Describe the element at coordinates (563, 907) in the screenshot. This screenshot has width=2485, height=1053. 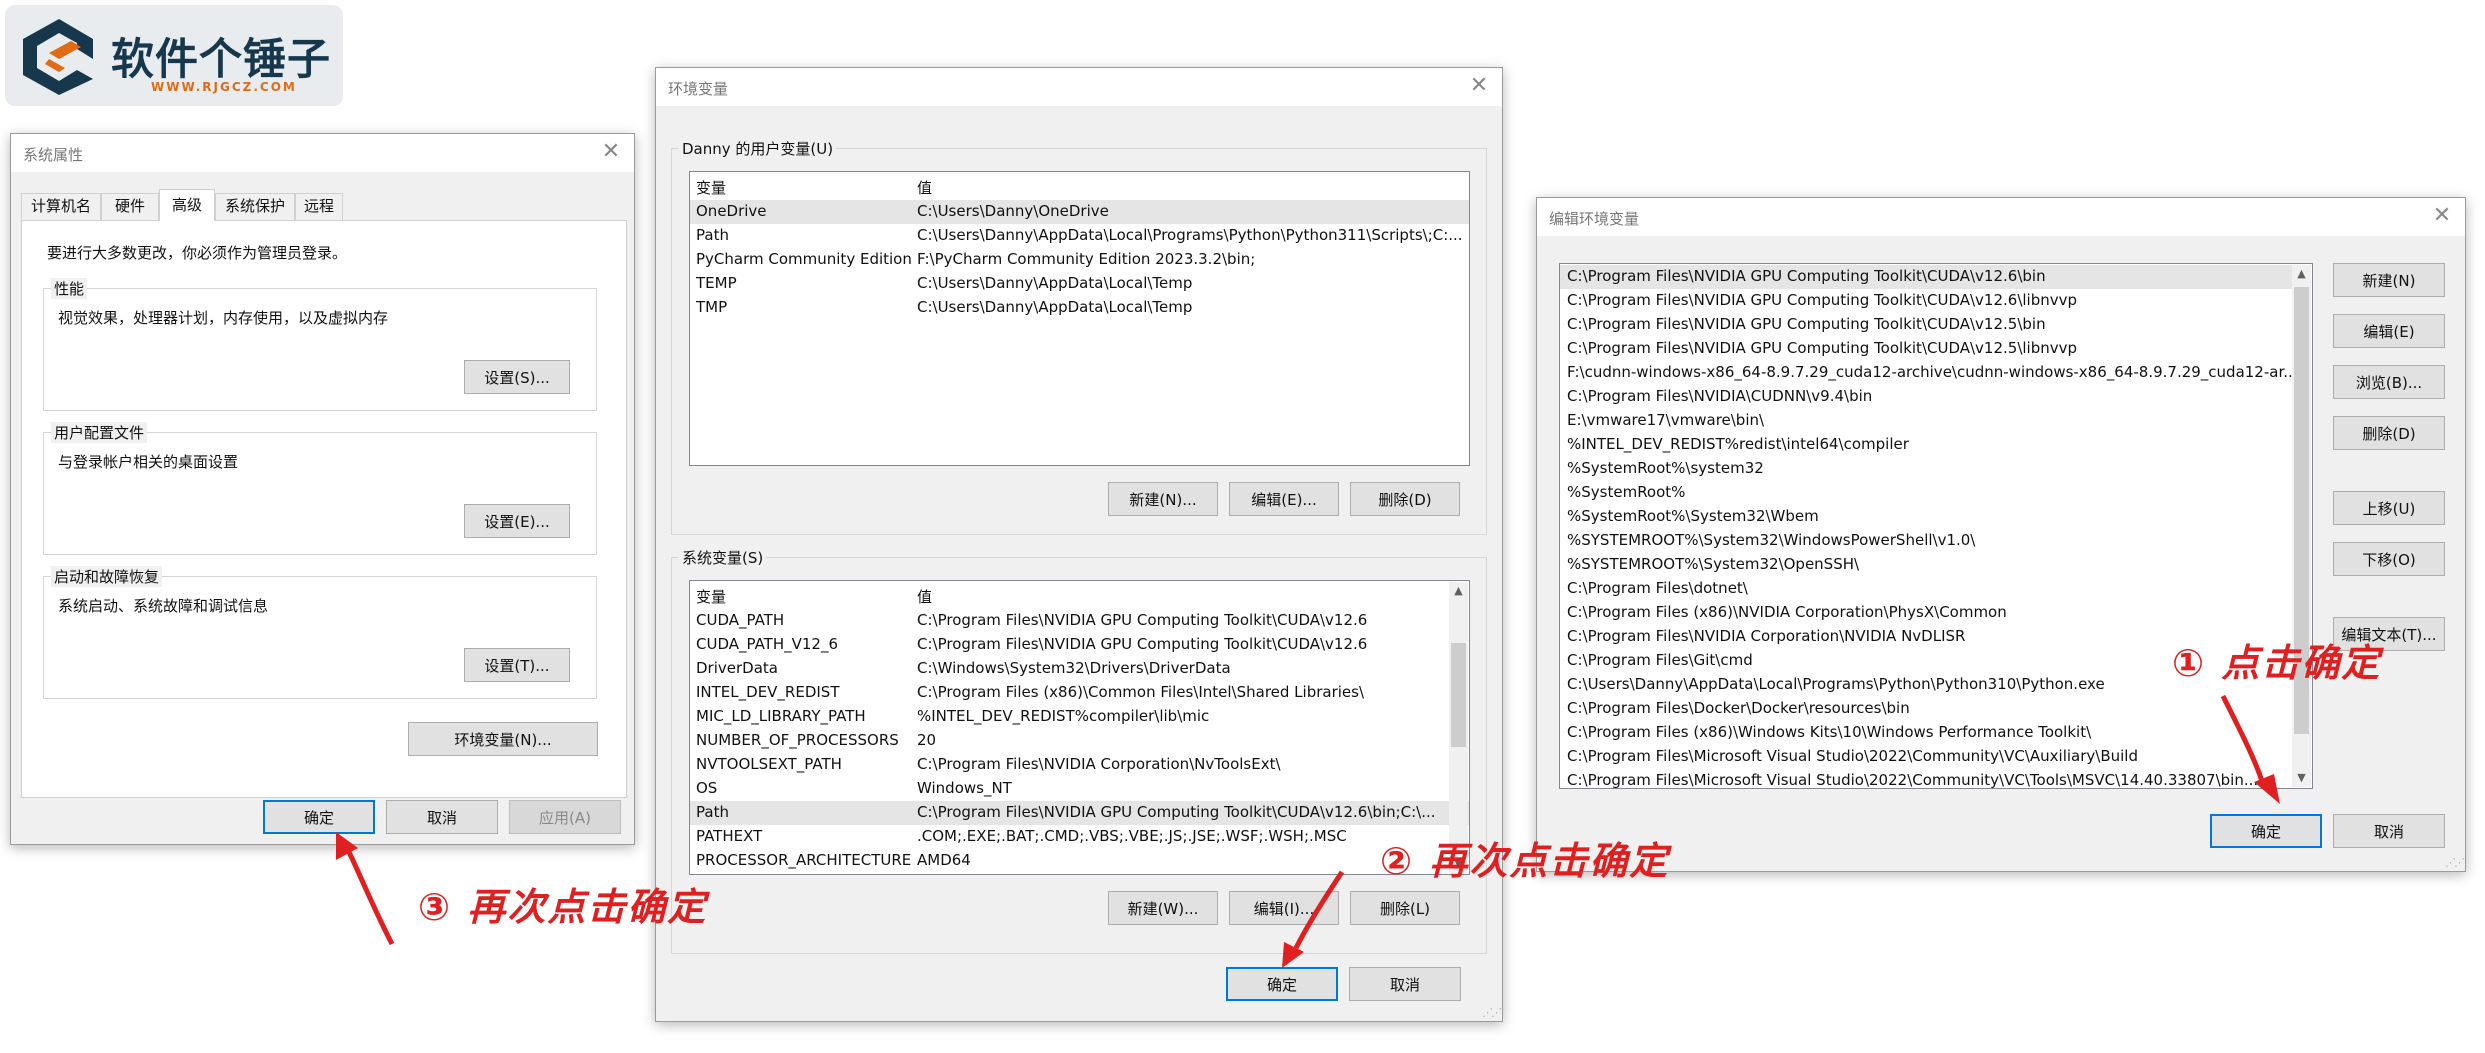
I see `annotation-step-3: ③ 再次点击确定` at that location.